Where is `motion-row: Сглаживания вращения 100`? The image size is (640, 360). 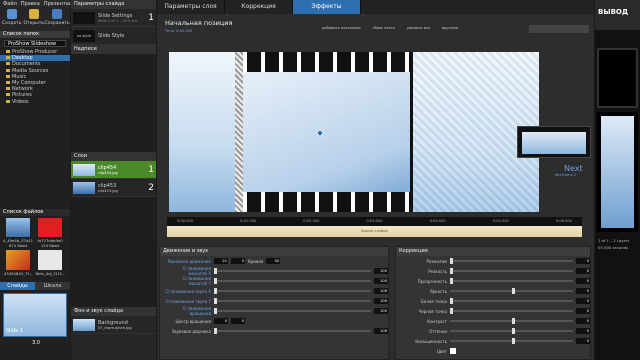
motion-row: Сглаживания вращения 100 is located at coordinates (274, 311).